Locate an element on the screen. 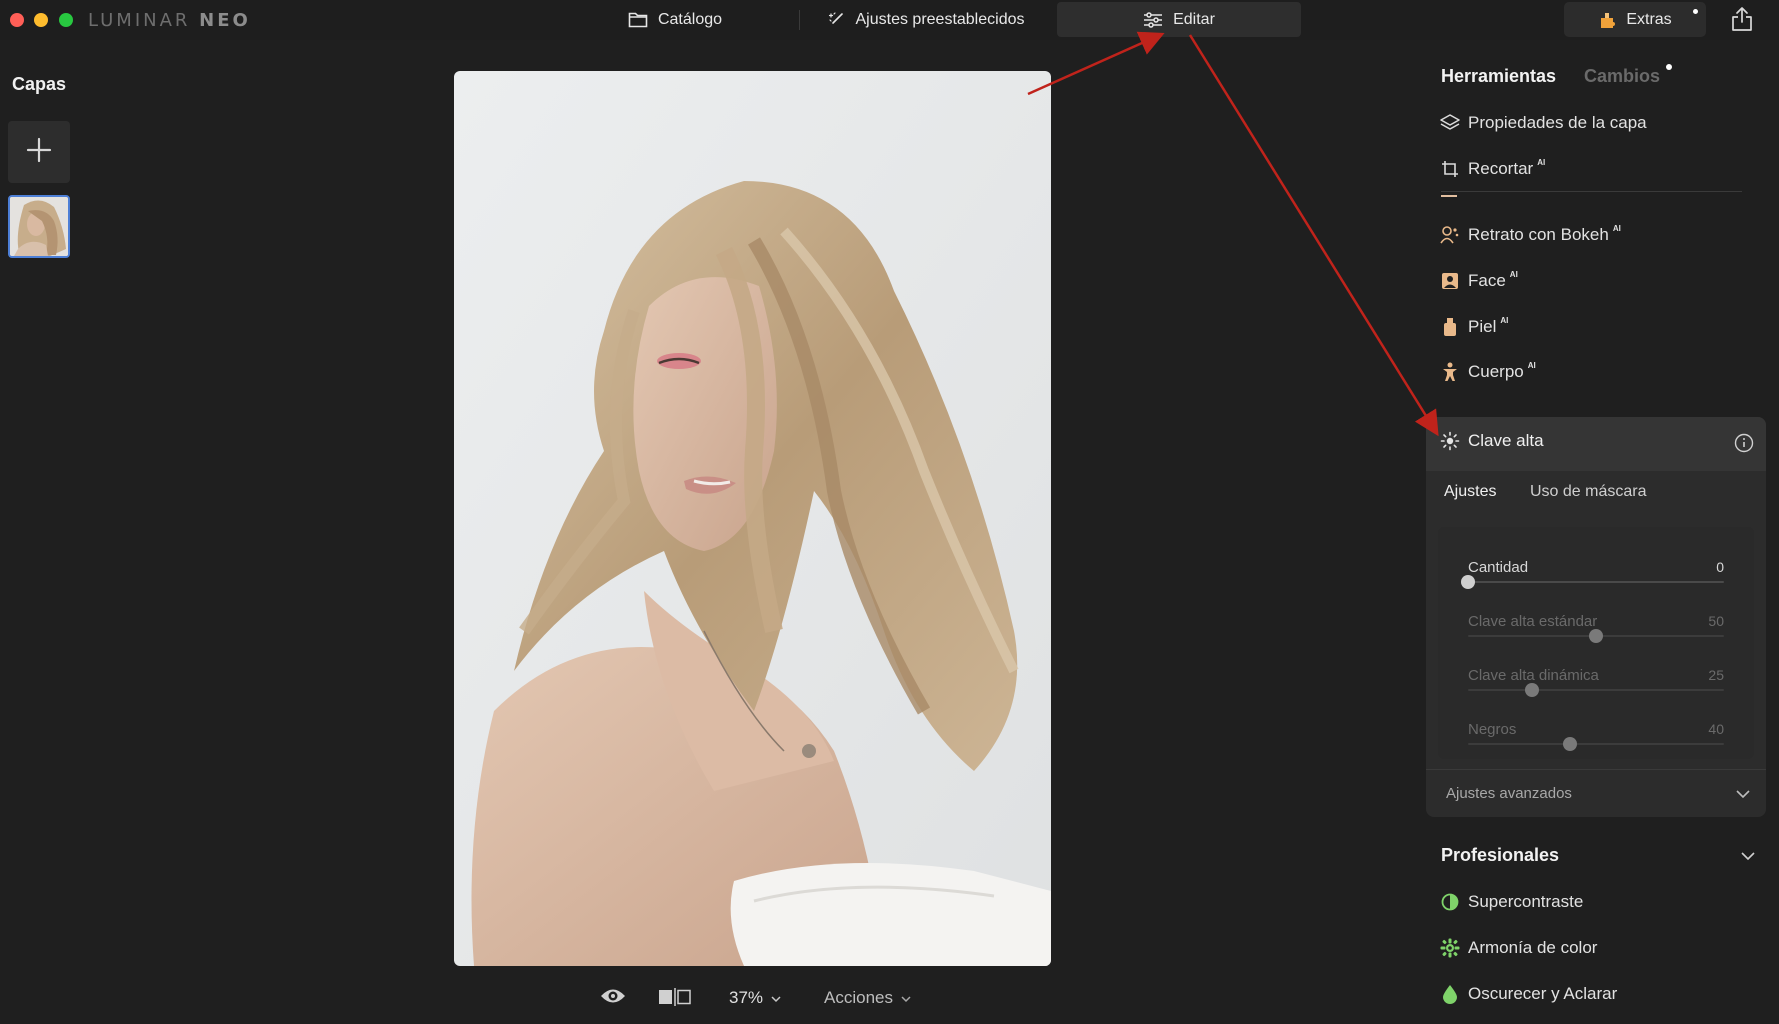 The image size is (1779, 1024). tool-crop: Recortar AI is located at coordinates (1492, 169).